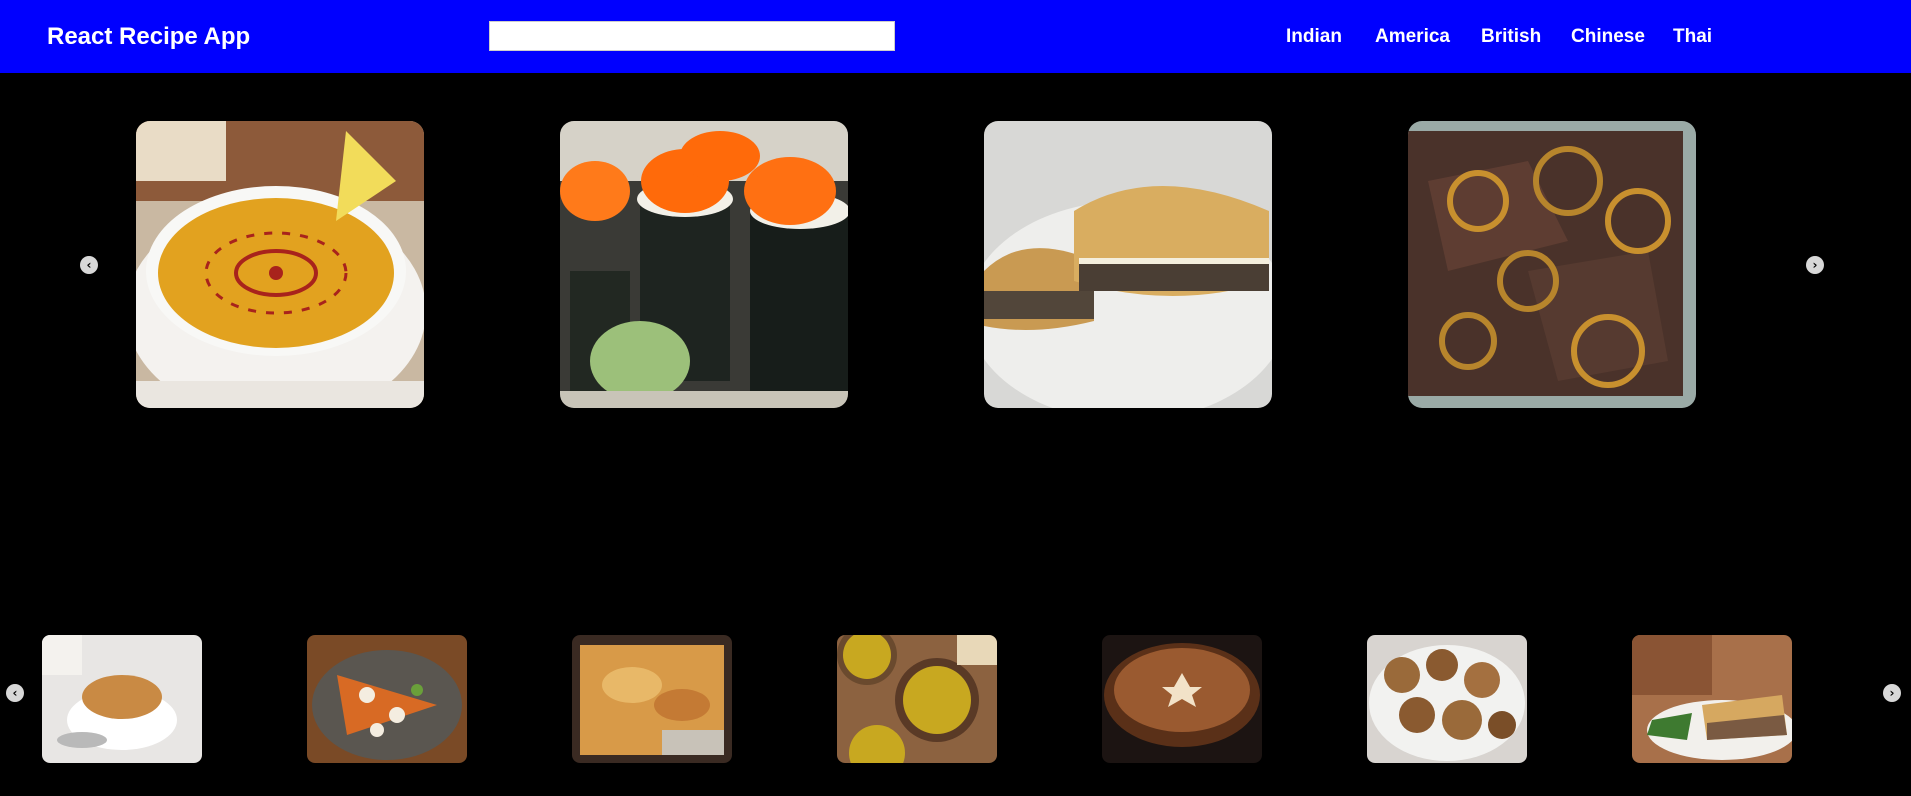 The height and width of the screenshot is (796, 1911). What do you see at coordinates (1608, 37) in the screenshot?
I see `nav-link-chinese: Chinese` at bounding box center [1608, 37].